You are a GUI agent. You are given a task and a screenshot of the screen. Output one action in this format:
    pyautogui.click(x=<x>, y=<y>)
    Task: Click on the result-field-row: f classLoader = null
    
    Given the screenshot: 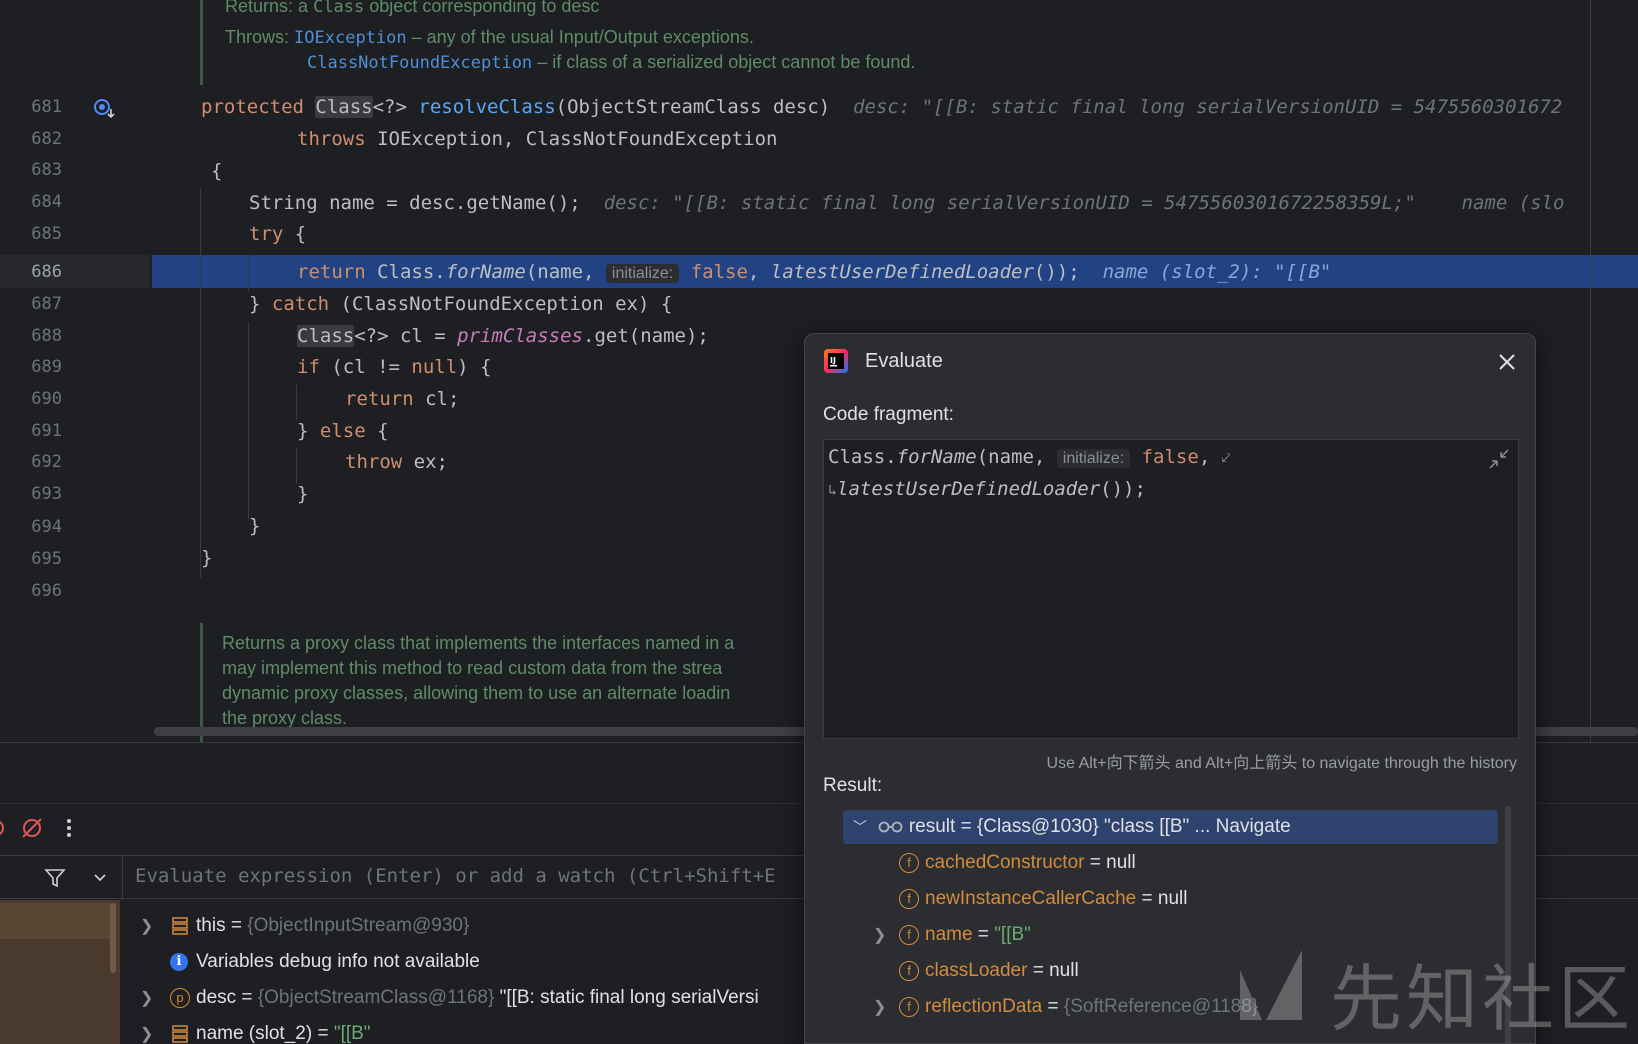 What is the action you would take?
    pyautogui.click(x=989, y=971)
    